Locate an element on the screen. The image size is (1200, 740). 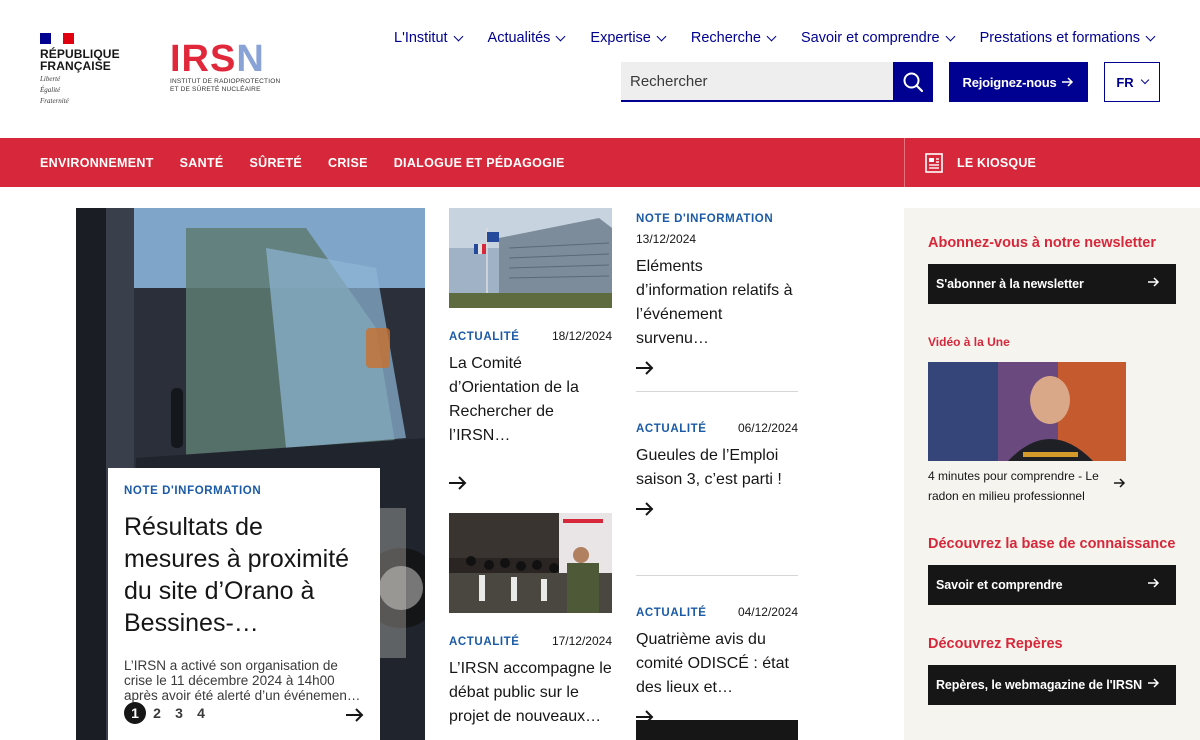
newspaper-icon is located at coordinates (934, 162).